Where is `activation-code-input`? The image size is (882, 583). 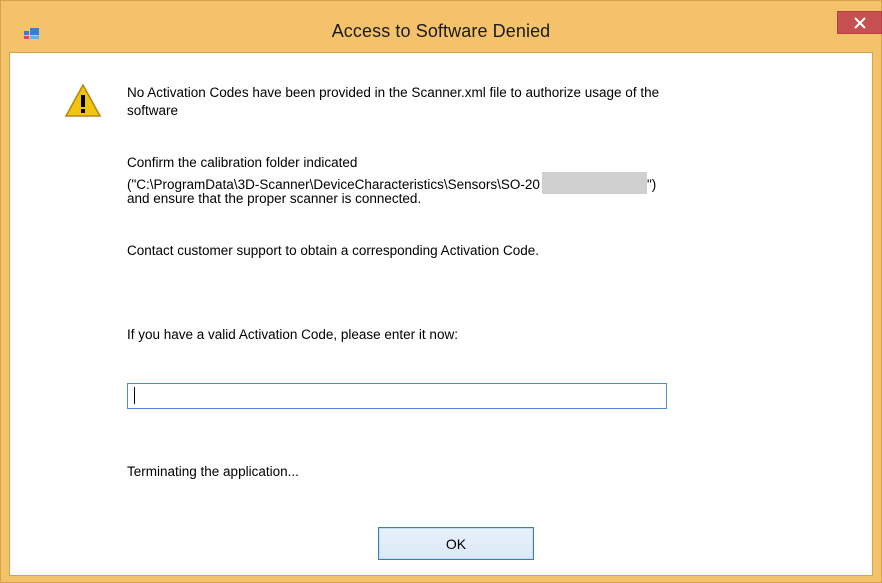 activation-code-input is located at coordinates (397, 396).